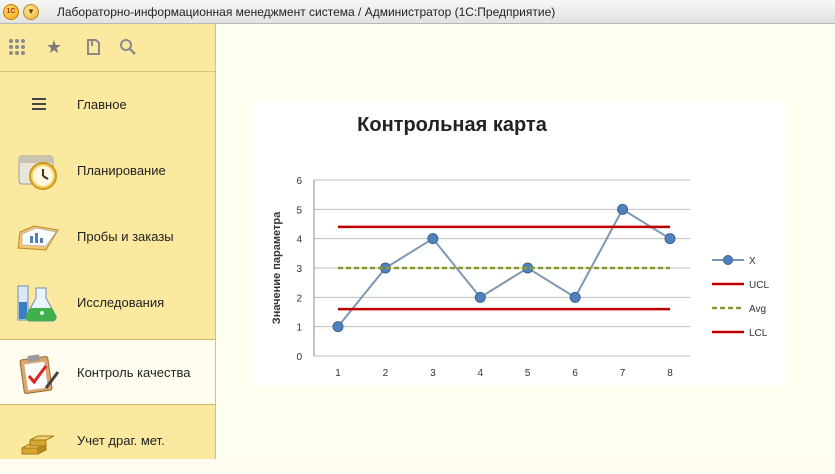 The image size is (835, 474). Describe the element at coordinates (299, 181) in the screenshot. I see `y-tick-label: 6` at that location.